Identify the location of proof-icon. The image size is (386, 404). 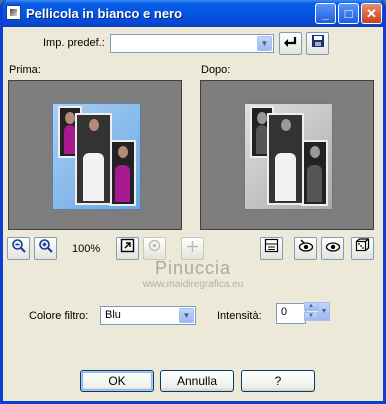
(305, 245).